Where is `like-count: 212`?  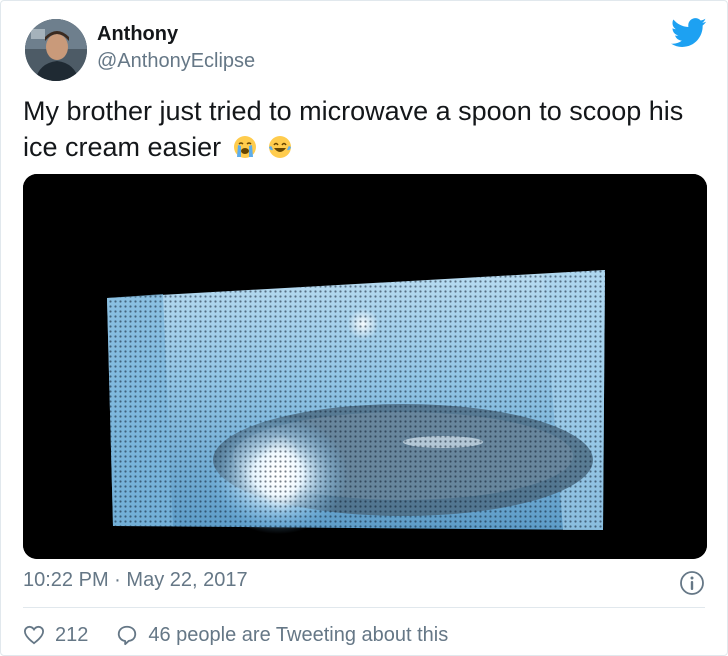
like-count: 212 is located at coordinates (72, 634).